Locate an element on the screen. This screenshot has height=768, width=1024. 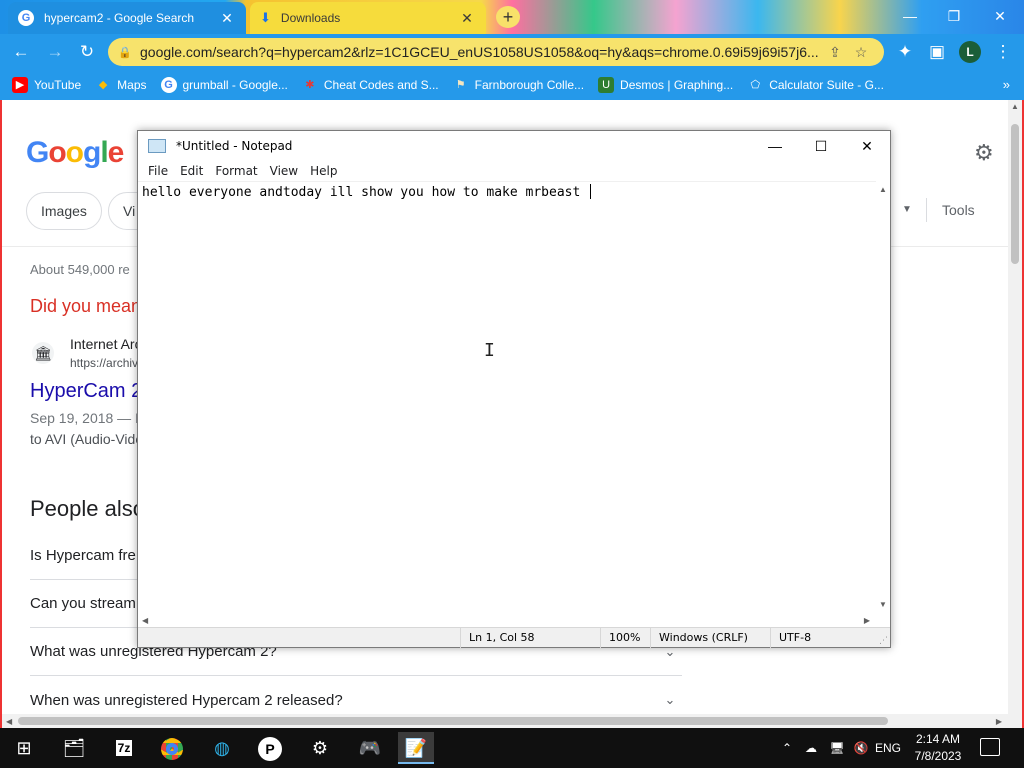
notepad-maximize-button: ☐ is located at coordinates (821, 146).